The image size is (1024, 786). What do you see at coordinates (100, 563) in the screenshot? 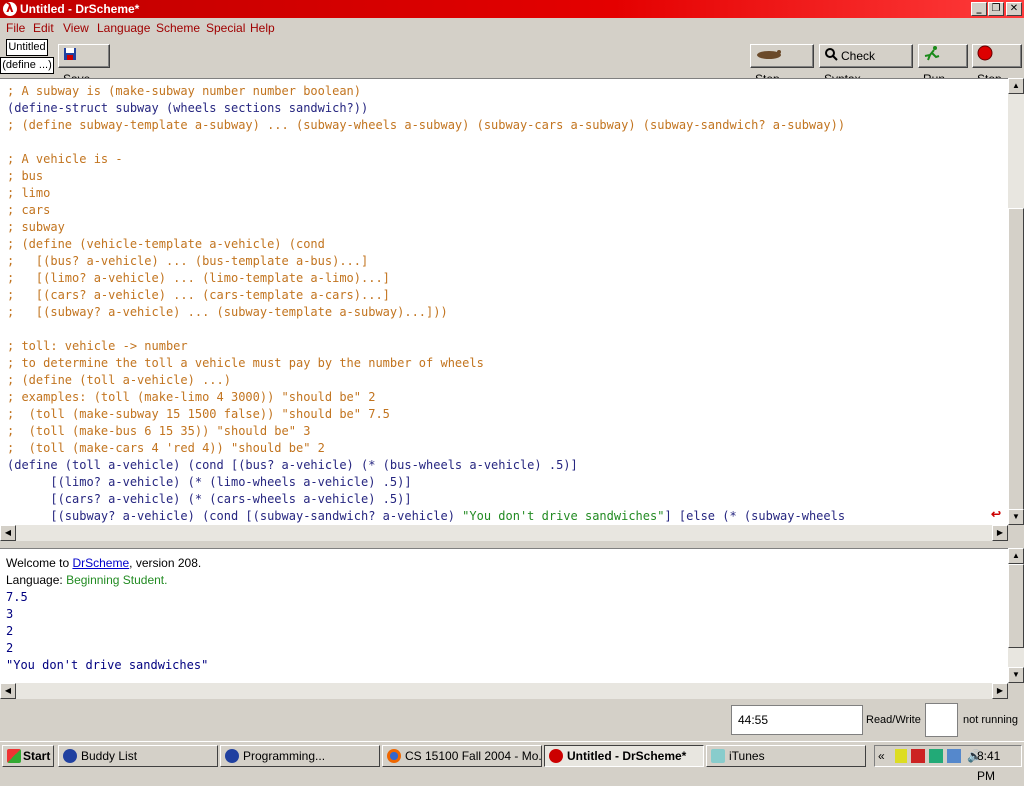
I see `drscheme-link: DrScheme` at bounding box center [100, 563].